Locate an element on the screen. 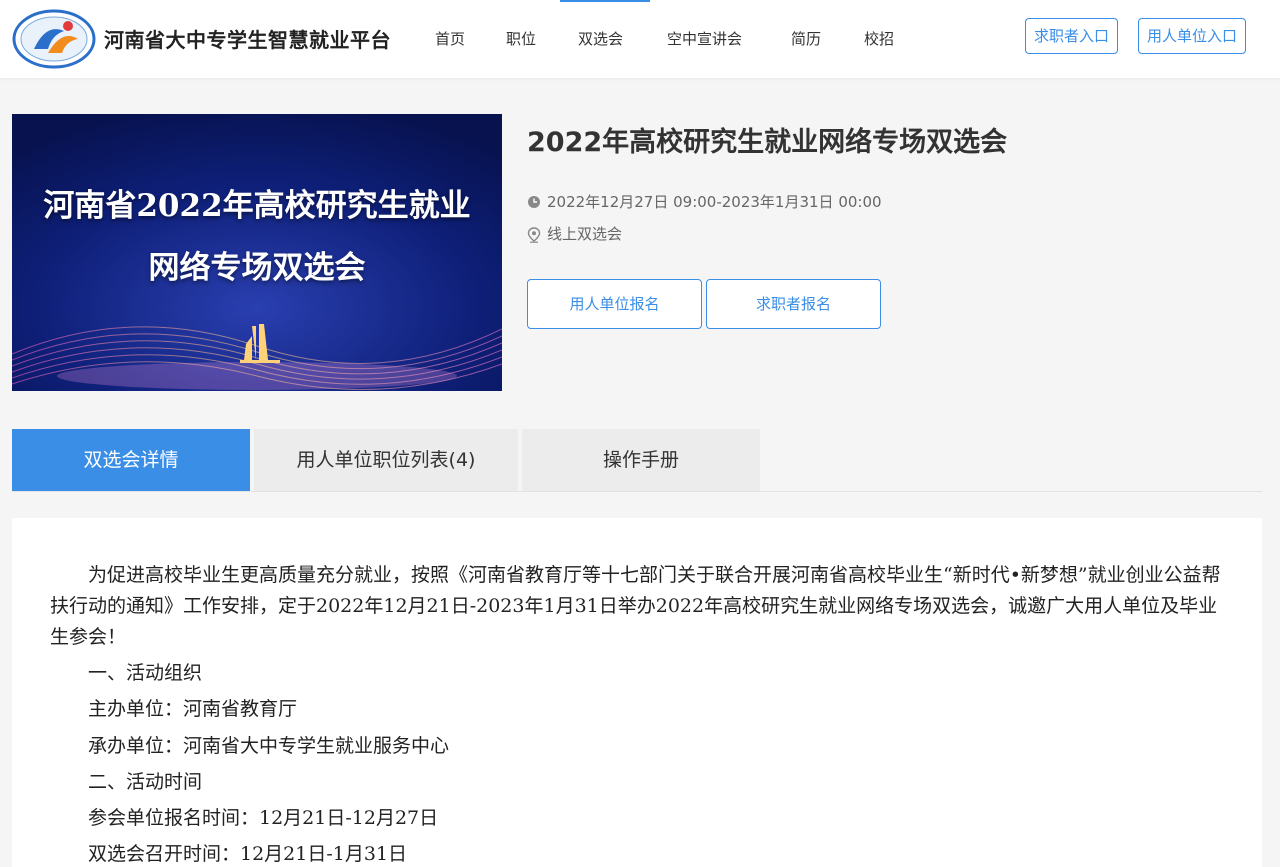  nav-campus-recruit: 校招 is located at coordinates (879, 38).